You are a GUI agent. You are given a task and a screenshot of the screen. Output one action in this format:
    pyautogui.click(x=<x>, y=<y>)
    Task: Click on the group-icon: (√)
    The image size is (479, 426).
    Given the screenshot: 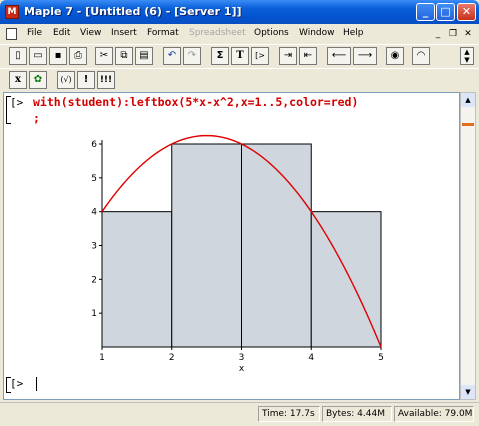 What is the action you would take?
    pyautogui.click(x=66, y=80)
    